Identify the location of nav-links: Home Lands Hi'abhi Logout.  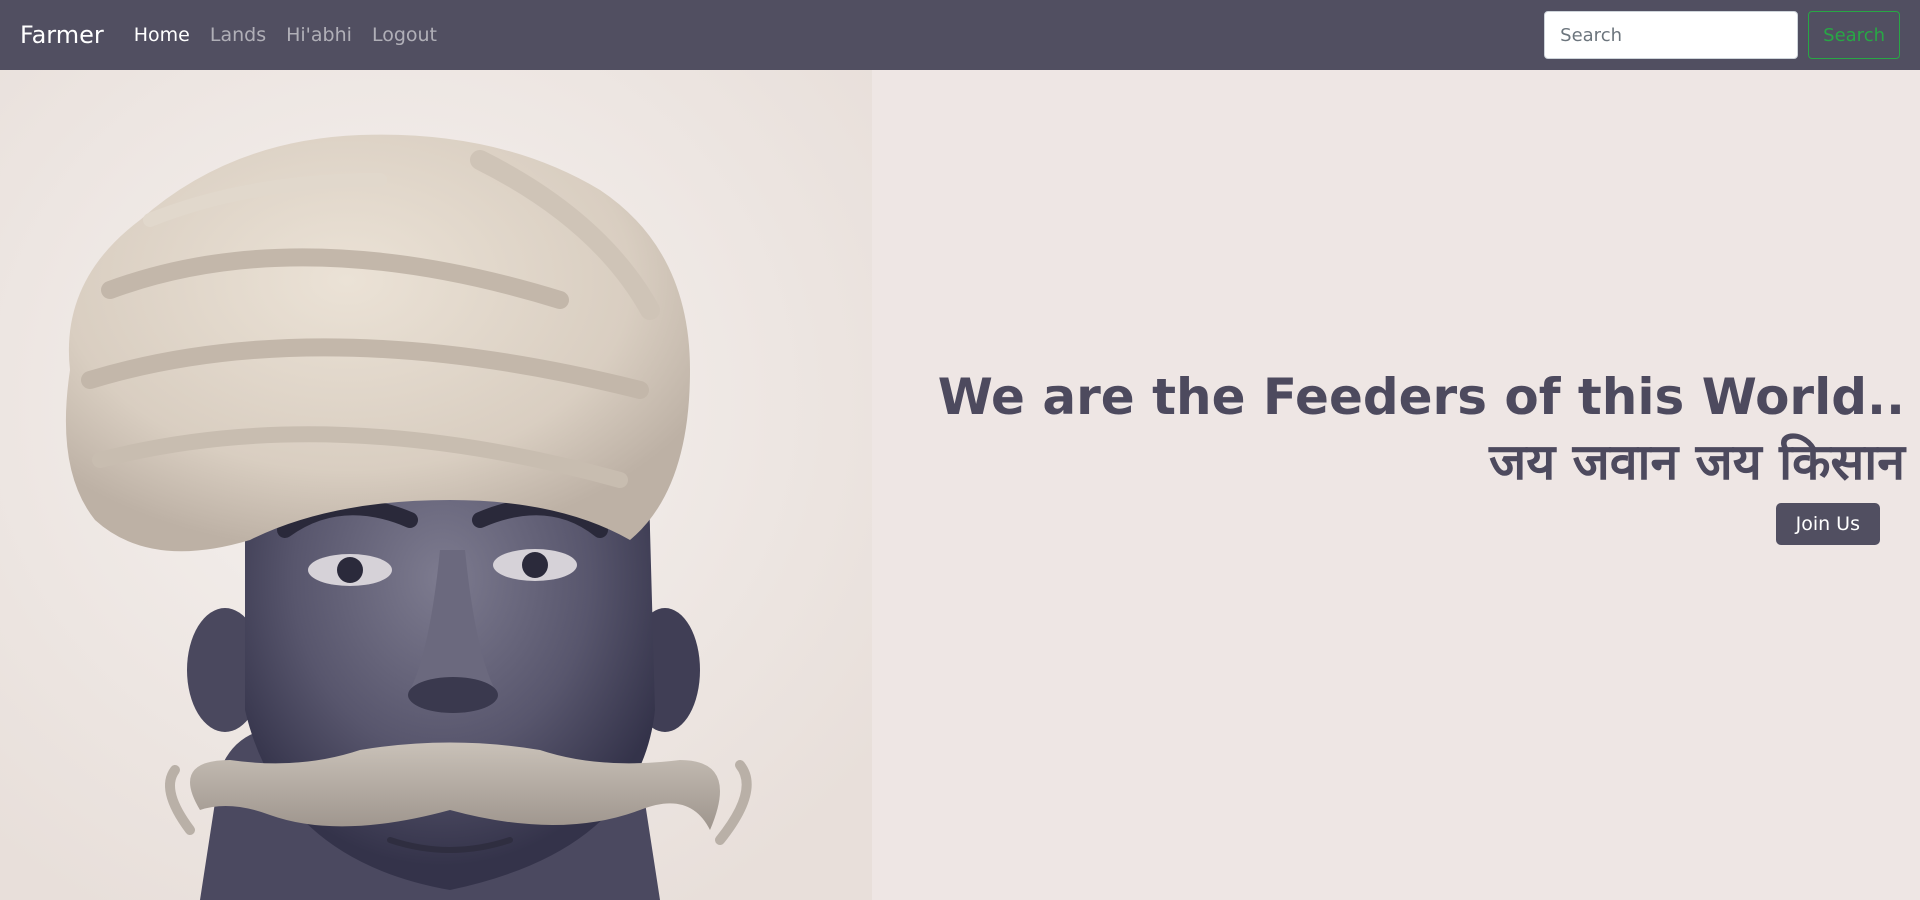
(285, 35).